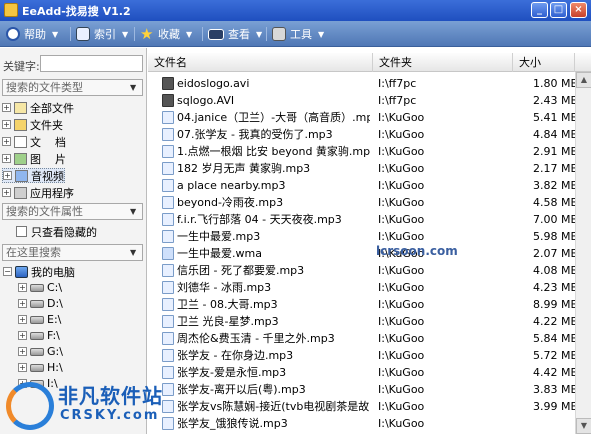 The width and height of the screenshot is (591, 434). Describe the element at coordinates (397, 100) in the screenshot. I see `file-folder-cell: I:\ff7pc` at that location.